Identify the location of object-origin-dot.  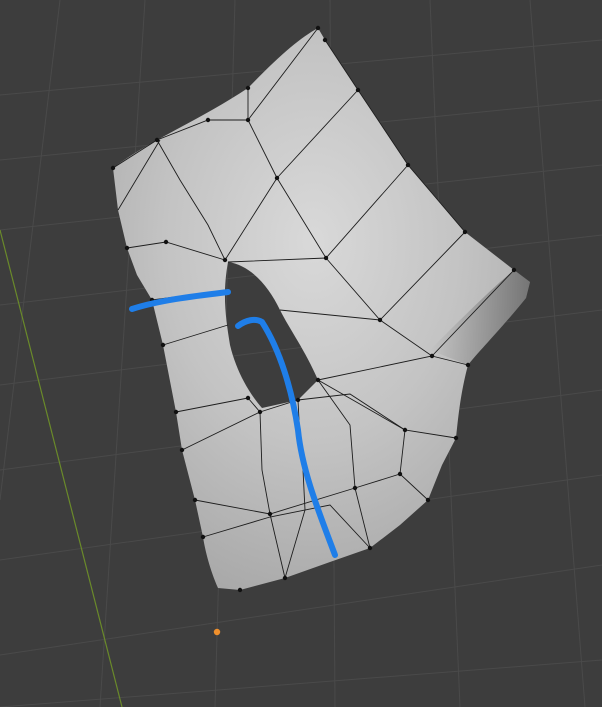
(217, 632).